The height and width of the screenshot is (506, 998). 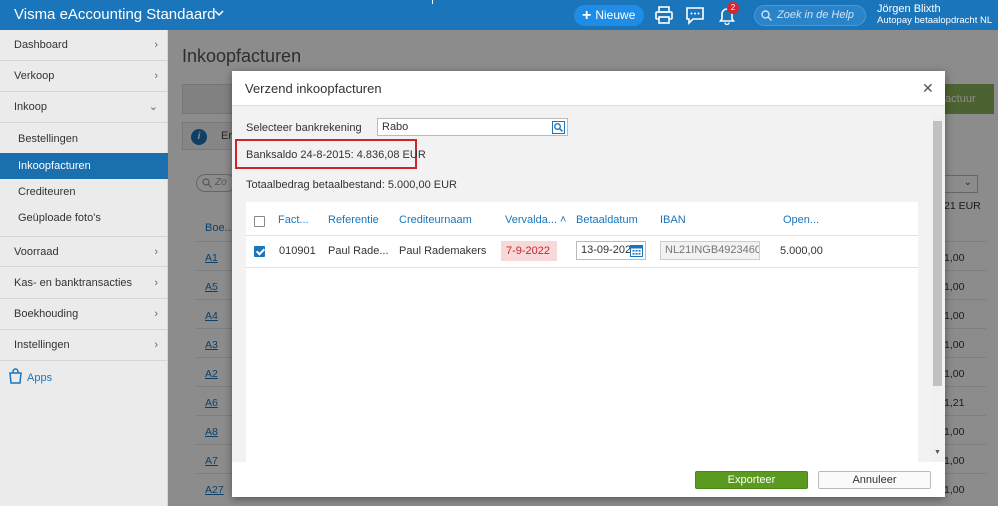 I want to click on user-name: Jörgen Blixth, so click(x=909, y=9).